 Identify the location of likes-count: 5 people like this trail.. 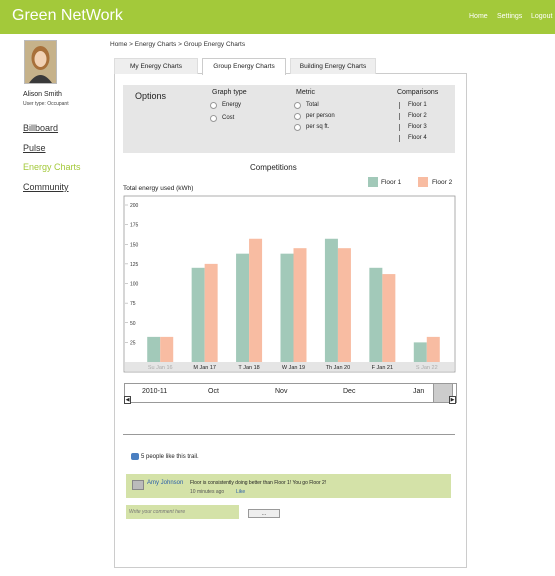
(170, 457).